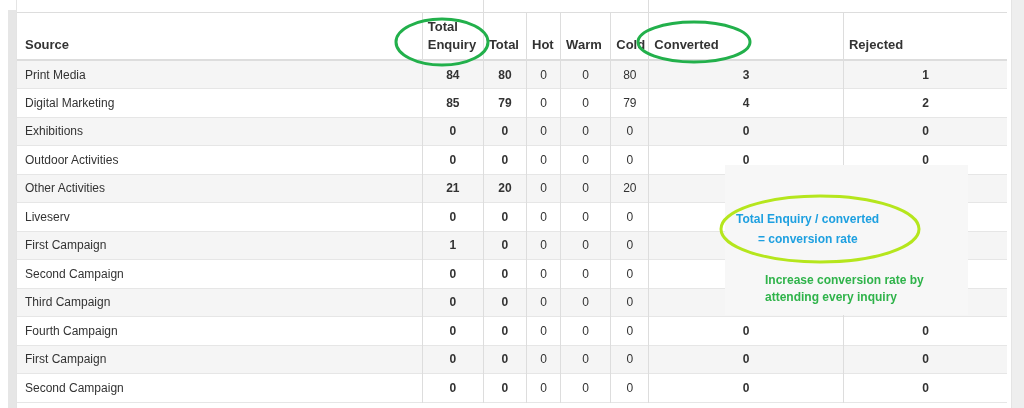 This screenshot has width=1024, height=408. Describe the element at coordinates (47, 216) in the screenshot. I see `table-cell: Liveserv` at that location.